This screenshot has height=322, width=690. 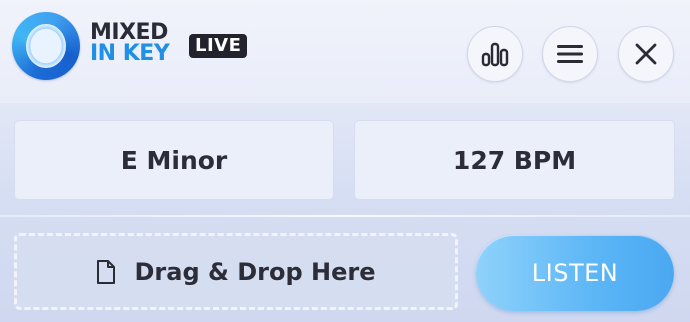 I want to click on stats-button, so click(x=495, y=54).